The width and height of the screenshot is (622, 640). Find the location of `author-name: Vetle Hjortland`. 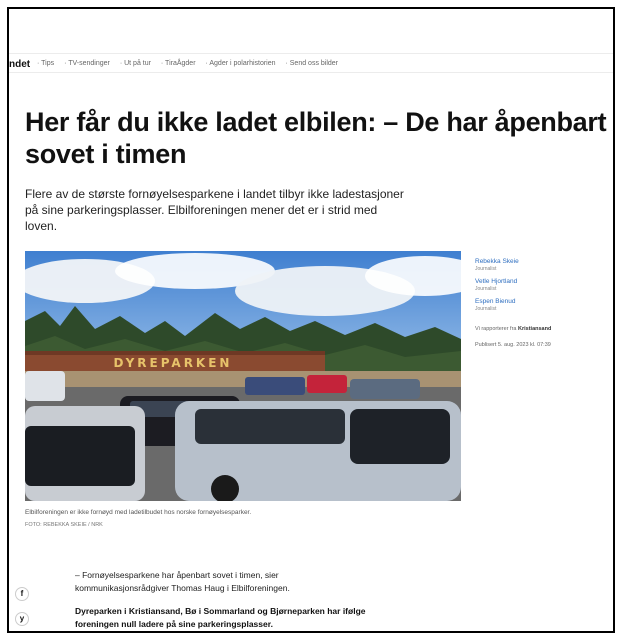

author-name: Vetle Hjortland is located at coordinates (544, 281).